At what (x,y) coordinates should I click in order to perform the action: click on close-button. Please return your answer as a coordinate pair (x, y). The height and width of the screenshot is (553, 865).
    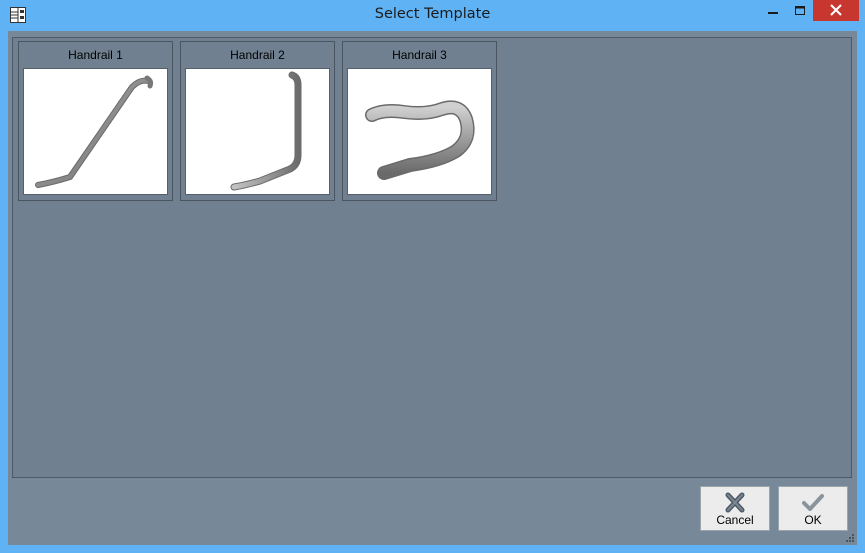
    Looking at the image, I should click on (836, 10).